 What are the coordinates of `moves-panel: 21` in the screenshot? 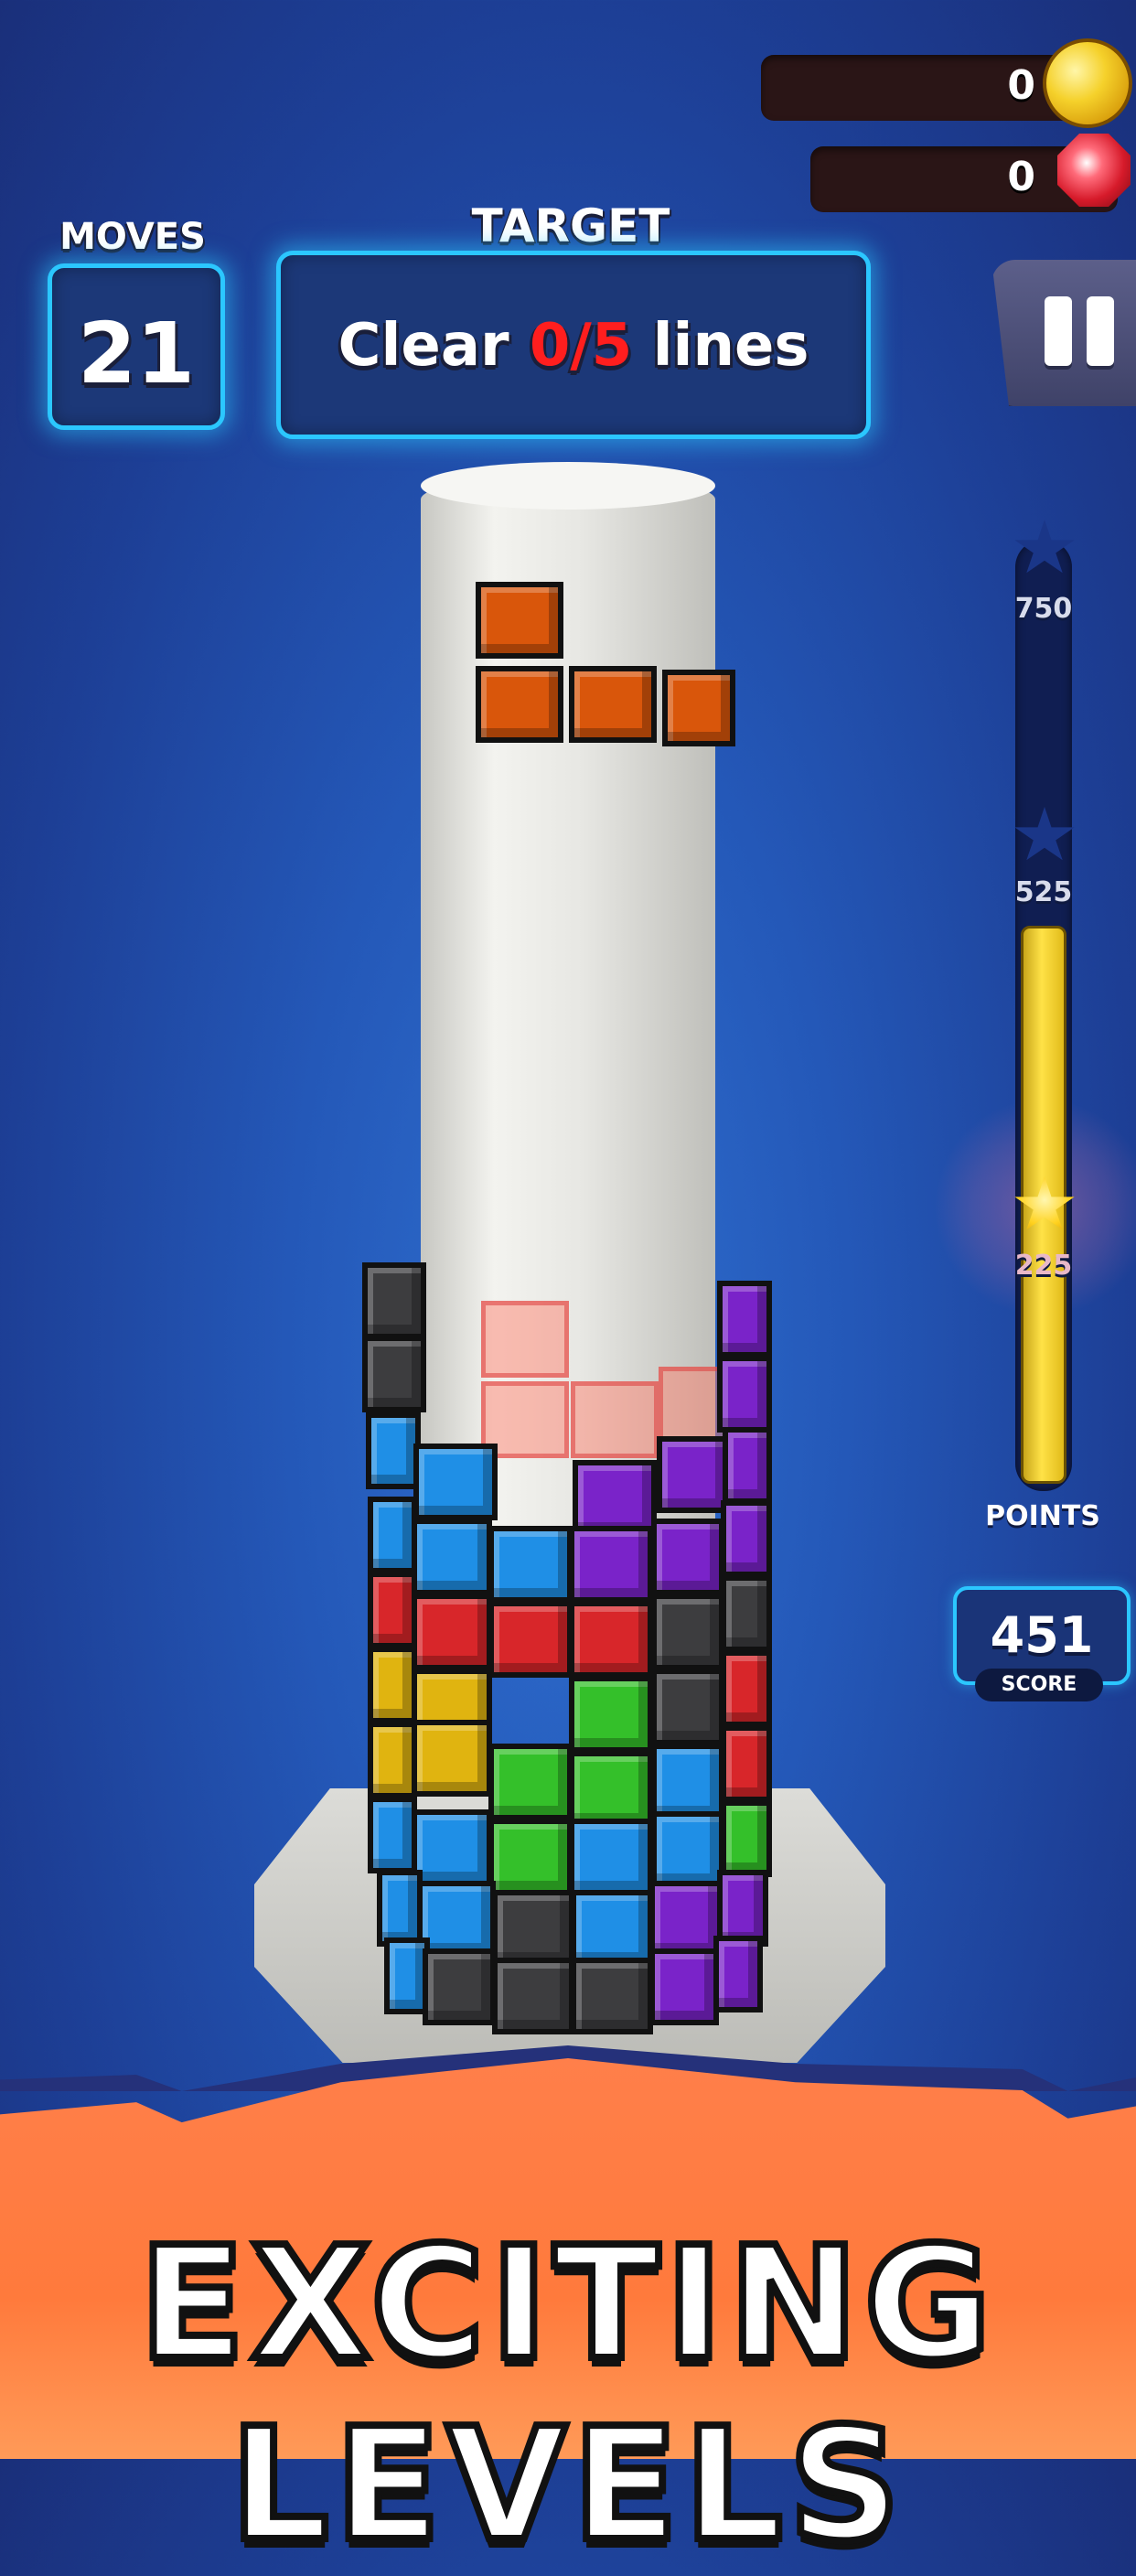 It's located at (136, 346).